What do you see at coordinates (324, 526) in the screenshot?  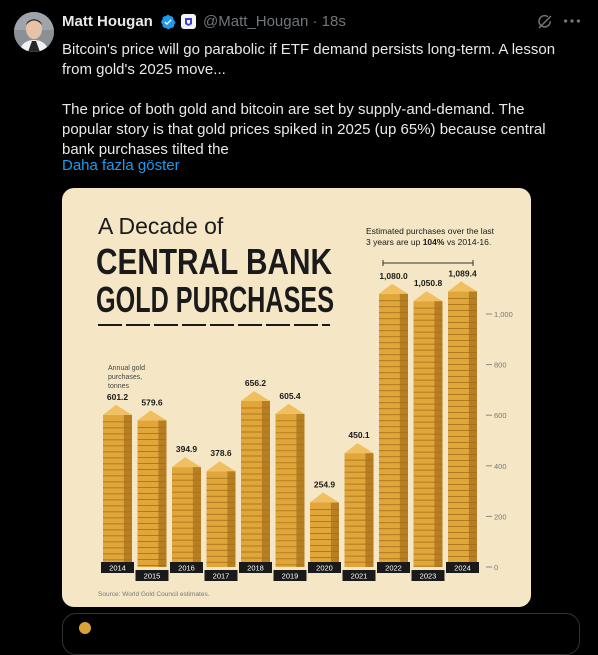 I see `bar-2020: 254.9 2020` at bounding box center [324, 526].